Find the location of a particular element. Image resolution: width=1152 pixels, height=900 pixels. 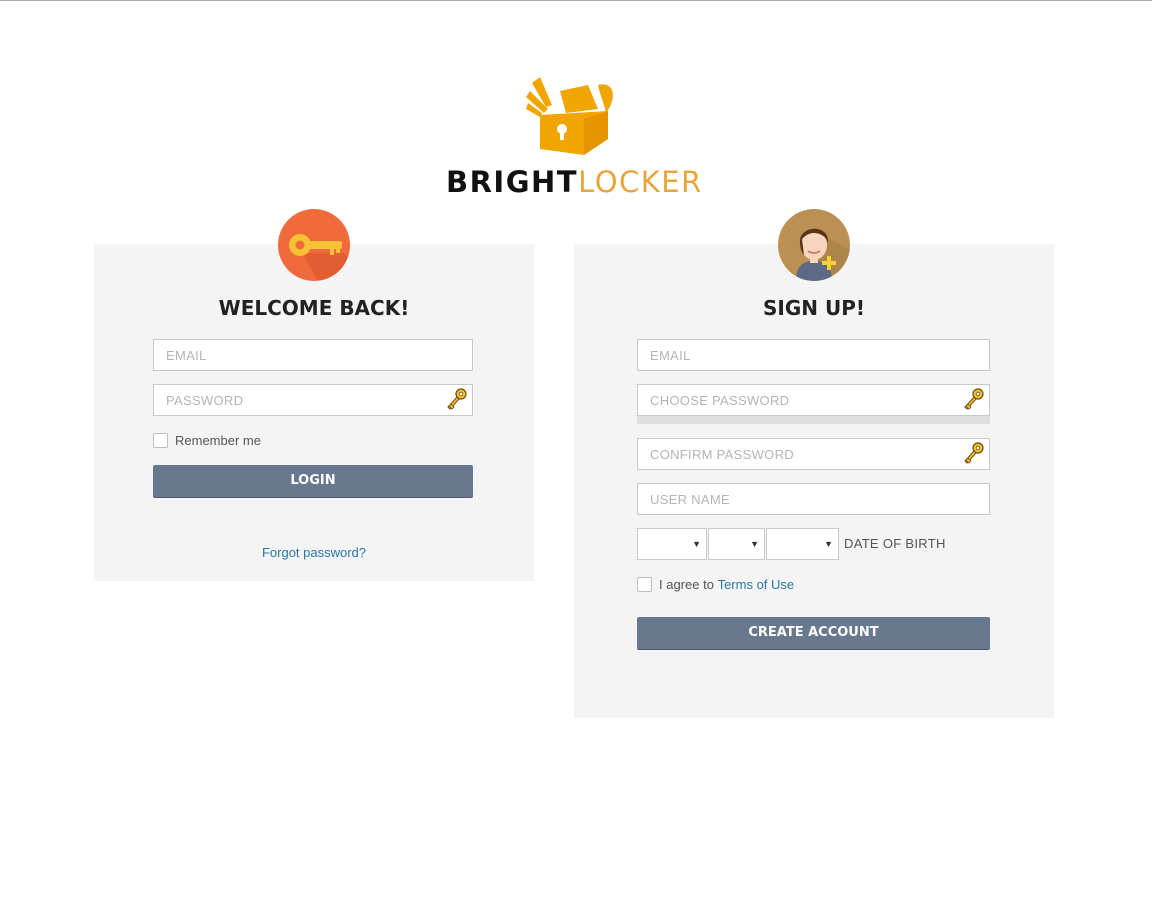

signup-email-input is located at coordinates (813, 355).